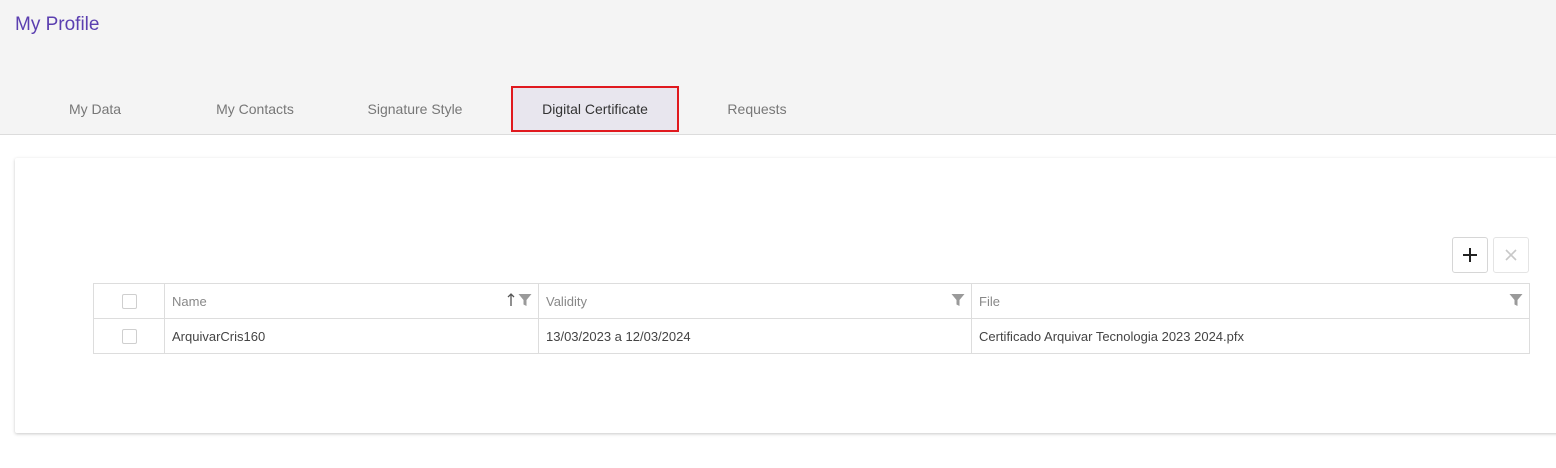 This screenshot has height=468, width=1556. What do you see at coordinates (351, 336) in the screenshot?
I see `cell-name: ArquivarCris160` at bounding box center [351, 336].